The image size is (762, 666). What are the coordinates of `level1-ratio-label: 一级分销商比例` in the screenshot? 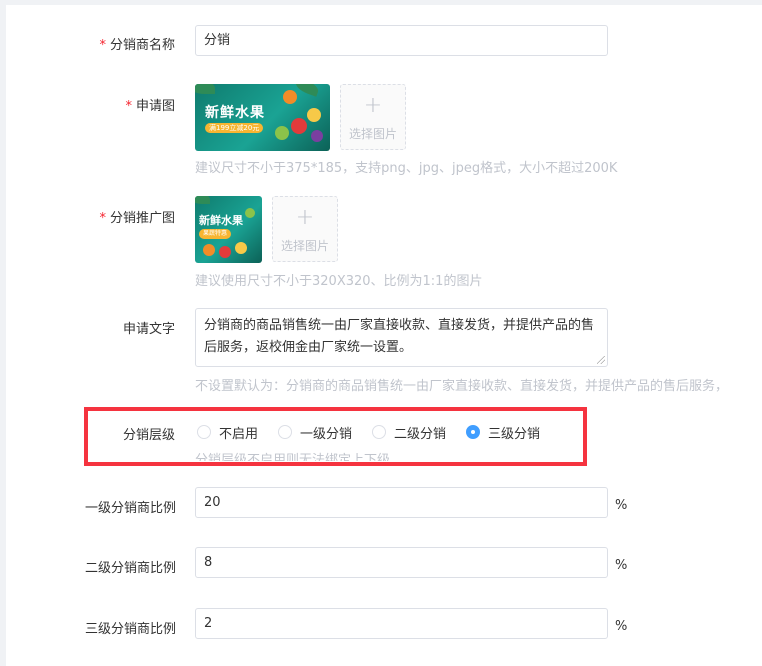 It's located at (130, 508).